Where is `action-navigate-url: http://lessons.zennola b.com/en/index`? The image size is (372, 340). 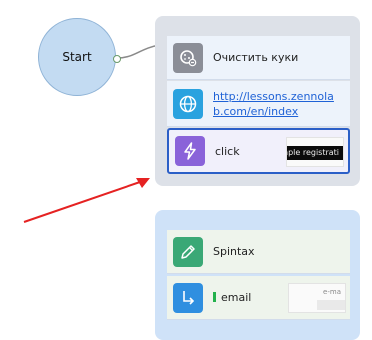
action-navigate-url: http://lessons.zennola b.com/en/index is located at coordinates (258, 104).